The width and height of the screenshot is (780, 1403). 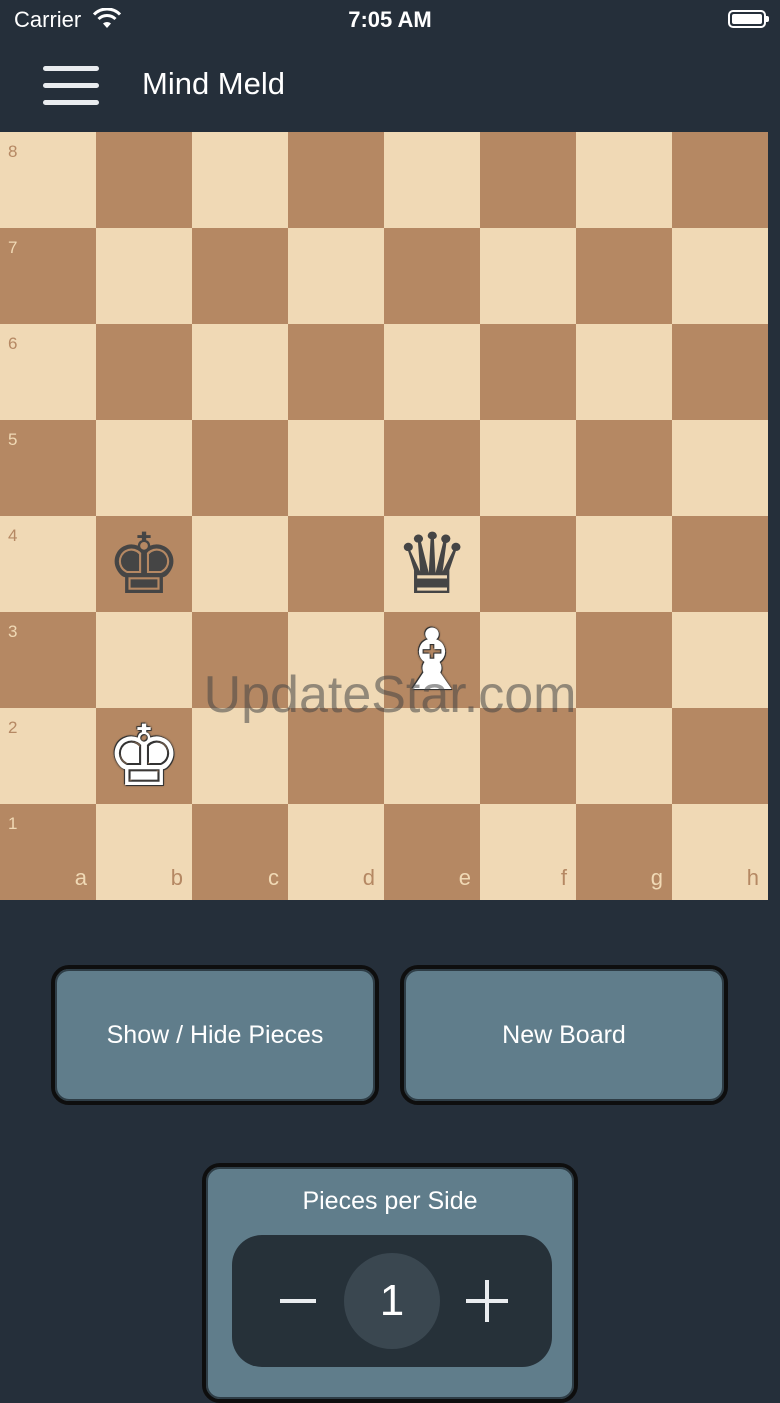 I want to click on square-b4: ♚, so click(x=144, y=564).